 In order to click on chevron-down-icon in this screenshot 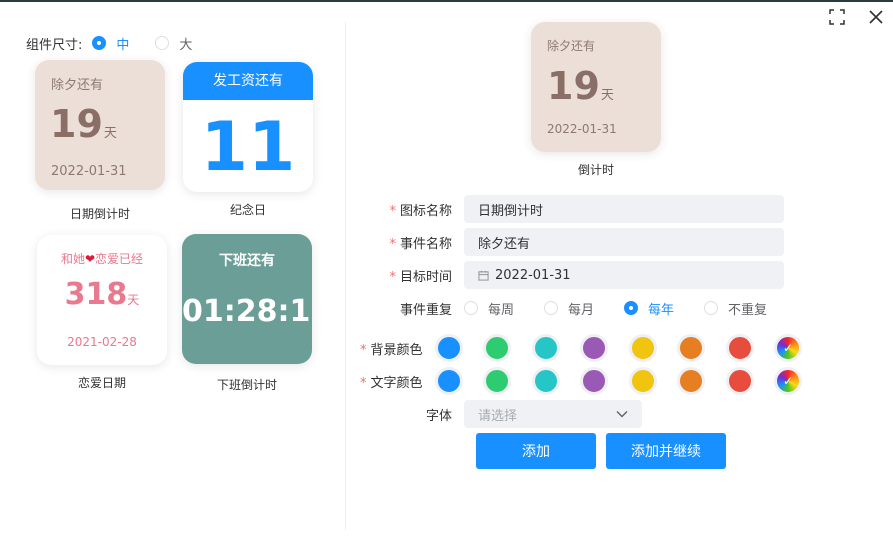, I will do `click(622, 414)`.